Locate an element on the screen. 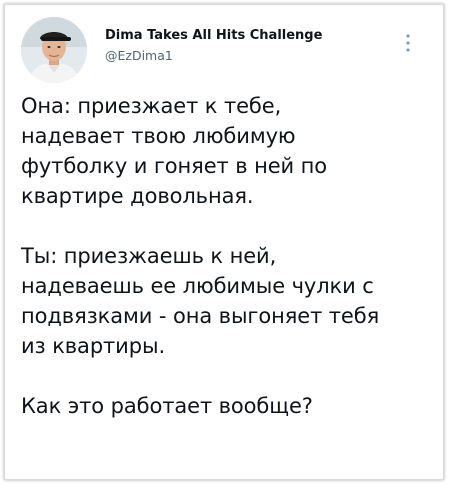 Image resolution: width=450 pixels, height=486 pixels. tweet-line: Как это работает вообще? is located at coordinates (167, 406).